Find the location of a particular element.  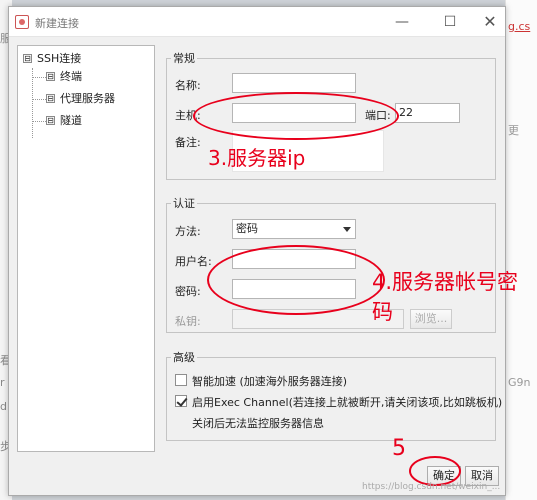

group-title: 常规 is located at coordinates (184, 58).